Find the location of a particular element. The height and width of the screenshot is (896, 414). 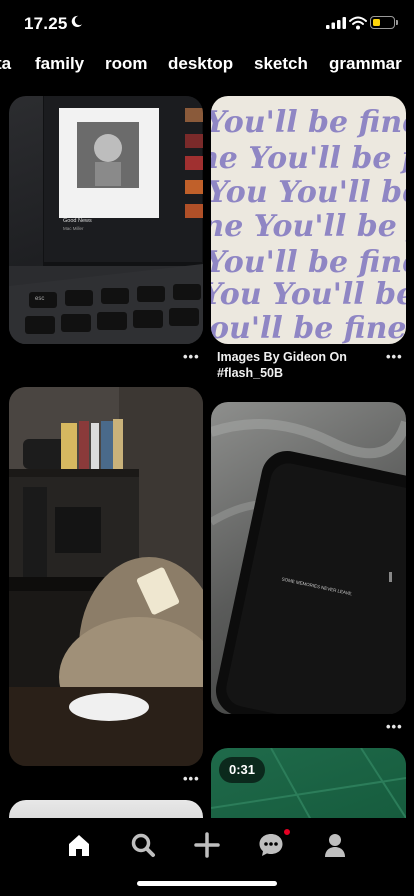

tab-grammar: grammar is located at coordinates (365, 64).